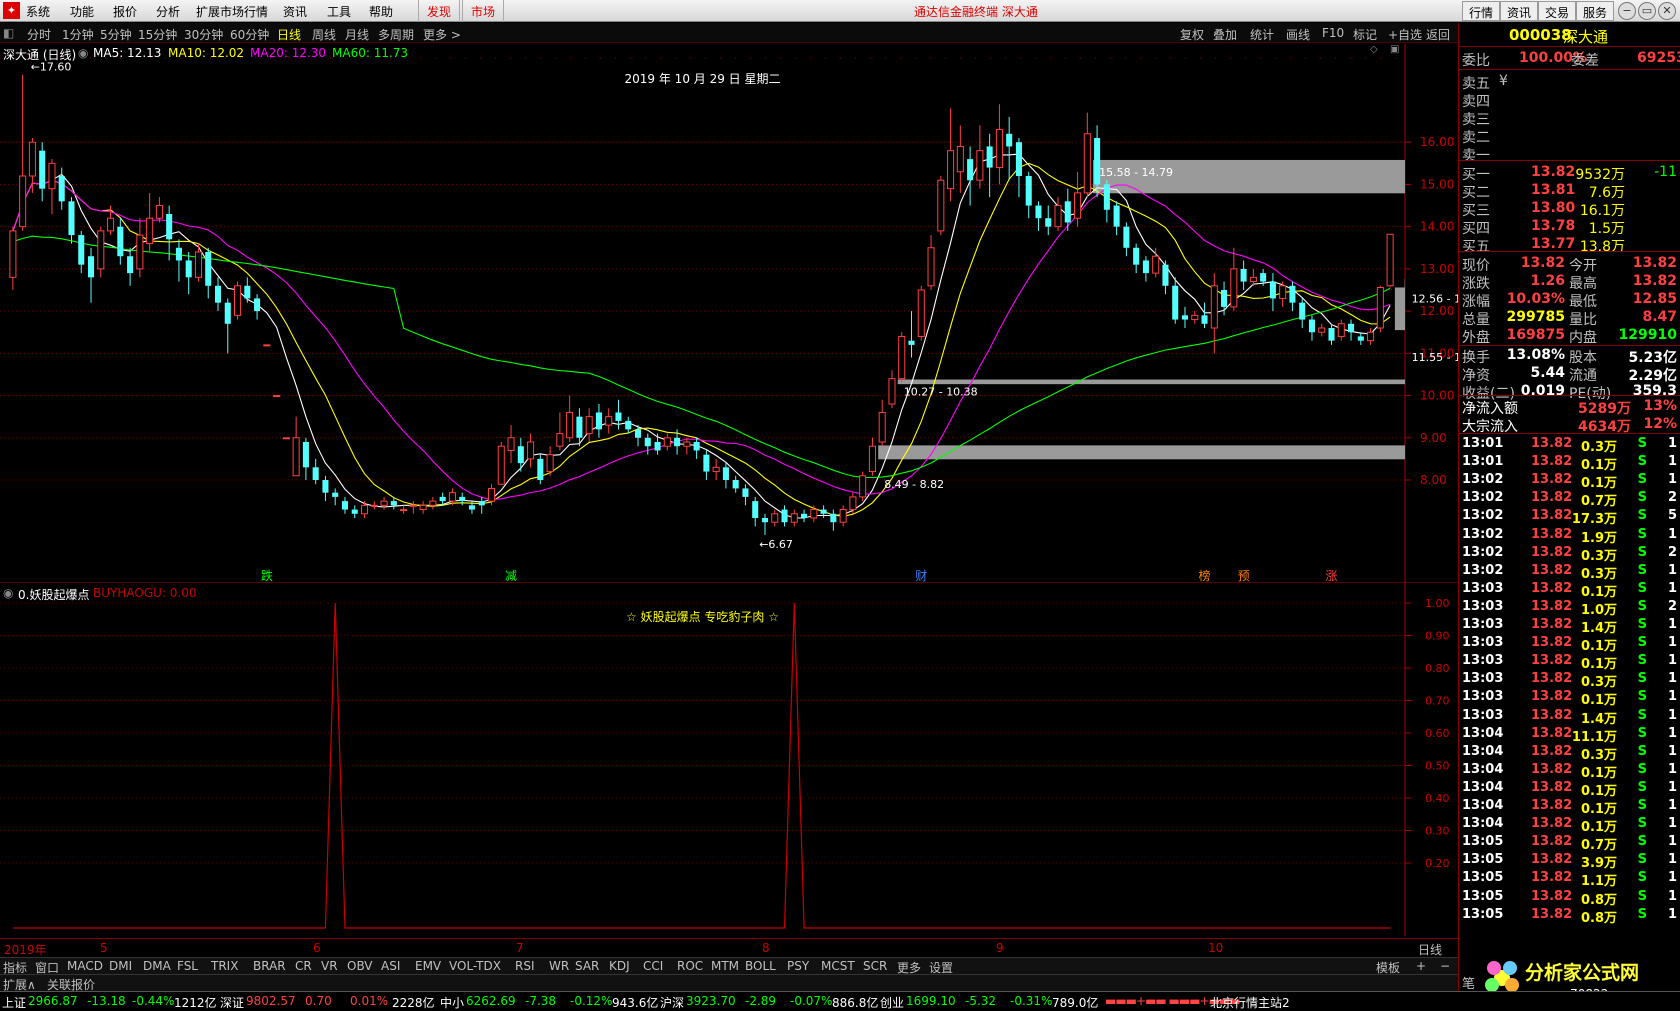  Describe the element at coordinates (559, 966) in the screenshot. I see `indicator-tab: WR` at that location.